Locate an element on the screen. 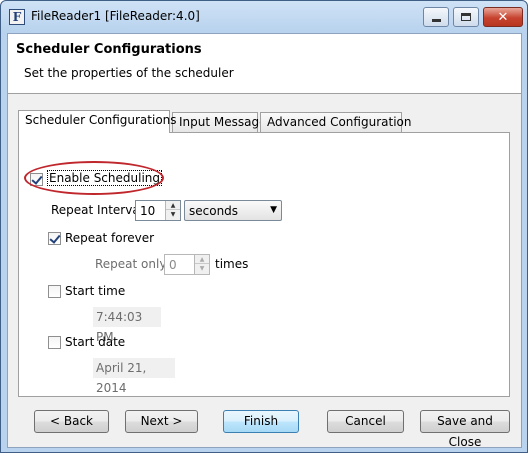  enable-scheduling-text: Enable Scheduling is located at coordinates (105, 178).